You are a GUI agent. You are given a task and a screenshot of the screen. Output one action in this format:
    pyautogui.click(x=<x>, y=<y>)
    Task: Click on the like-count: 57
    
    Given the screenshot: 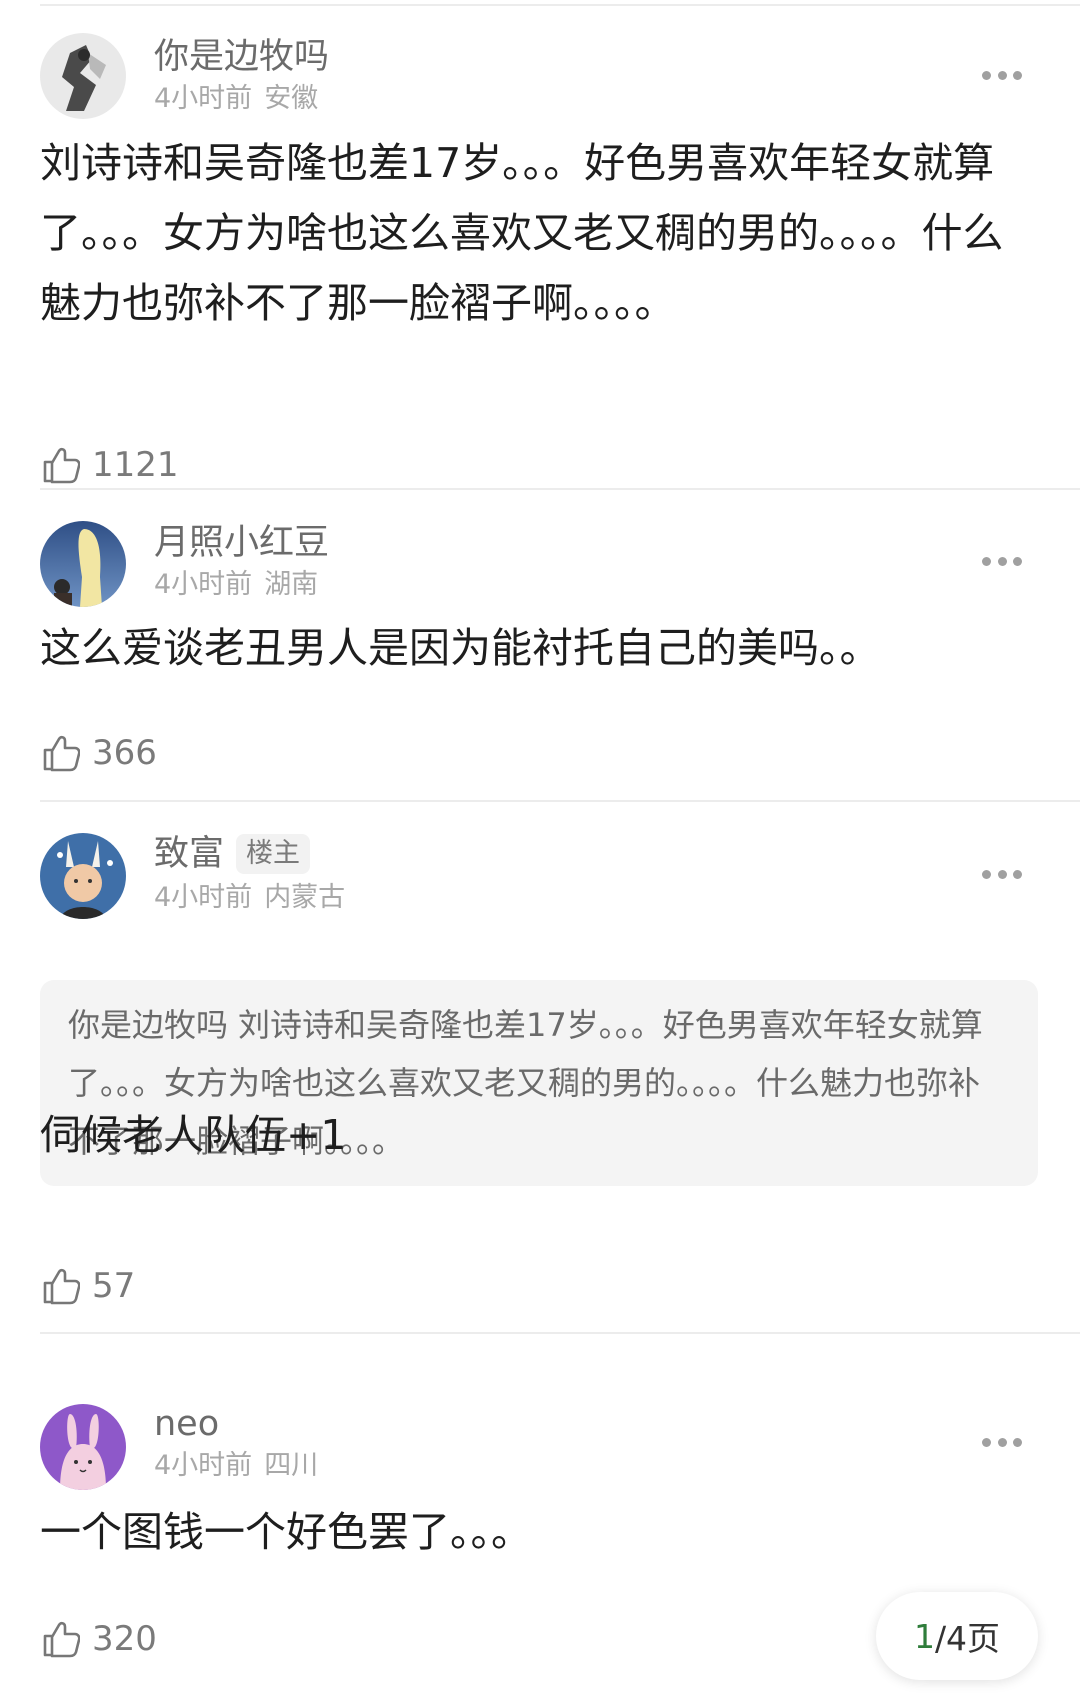 What is the action you would take?
    pyautogui.click(x=114, y=1286)
    